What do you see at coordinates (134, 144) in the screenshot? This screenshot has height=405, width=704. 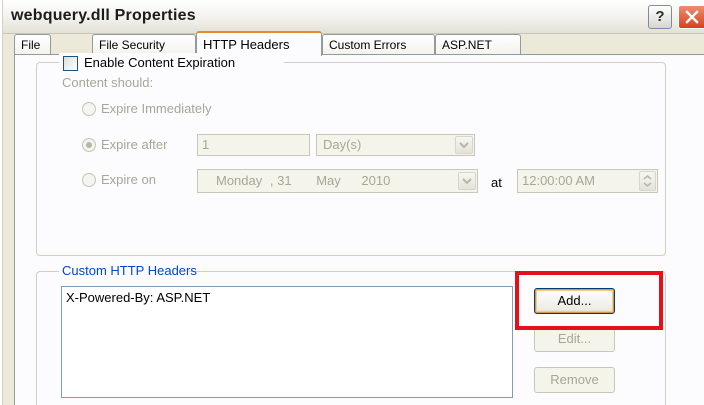 I see `expire-after-label: Expire after` at bounding box center [134, 144].